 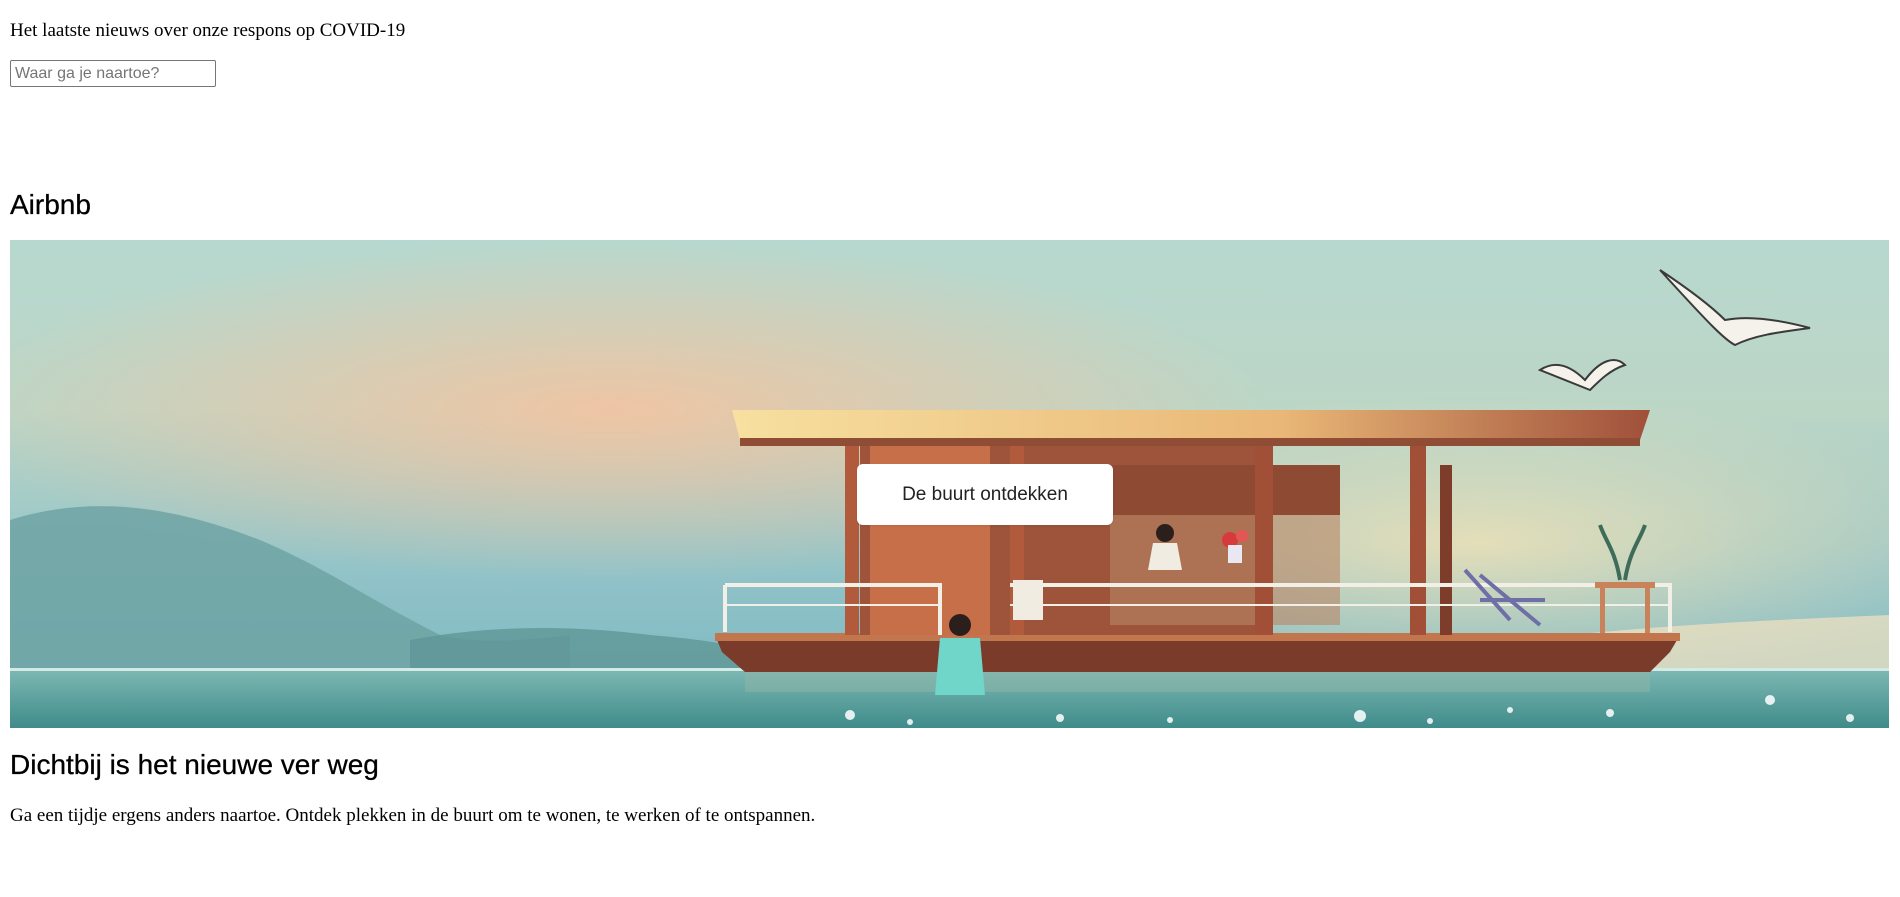 What do you see at coordinates (50, 204) in the screenshot?
I see `brand-title: Airbnb` at bounding box center [50, 204].